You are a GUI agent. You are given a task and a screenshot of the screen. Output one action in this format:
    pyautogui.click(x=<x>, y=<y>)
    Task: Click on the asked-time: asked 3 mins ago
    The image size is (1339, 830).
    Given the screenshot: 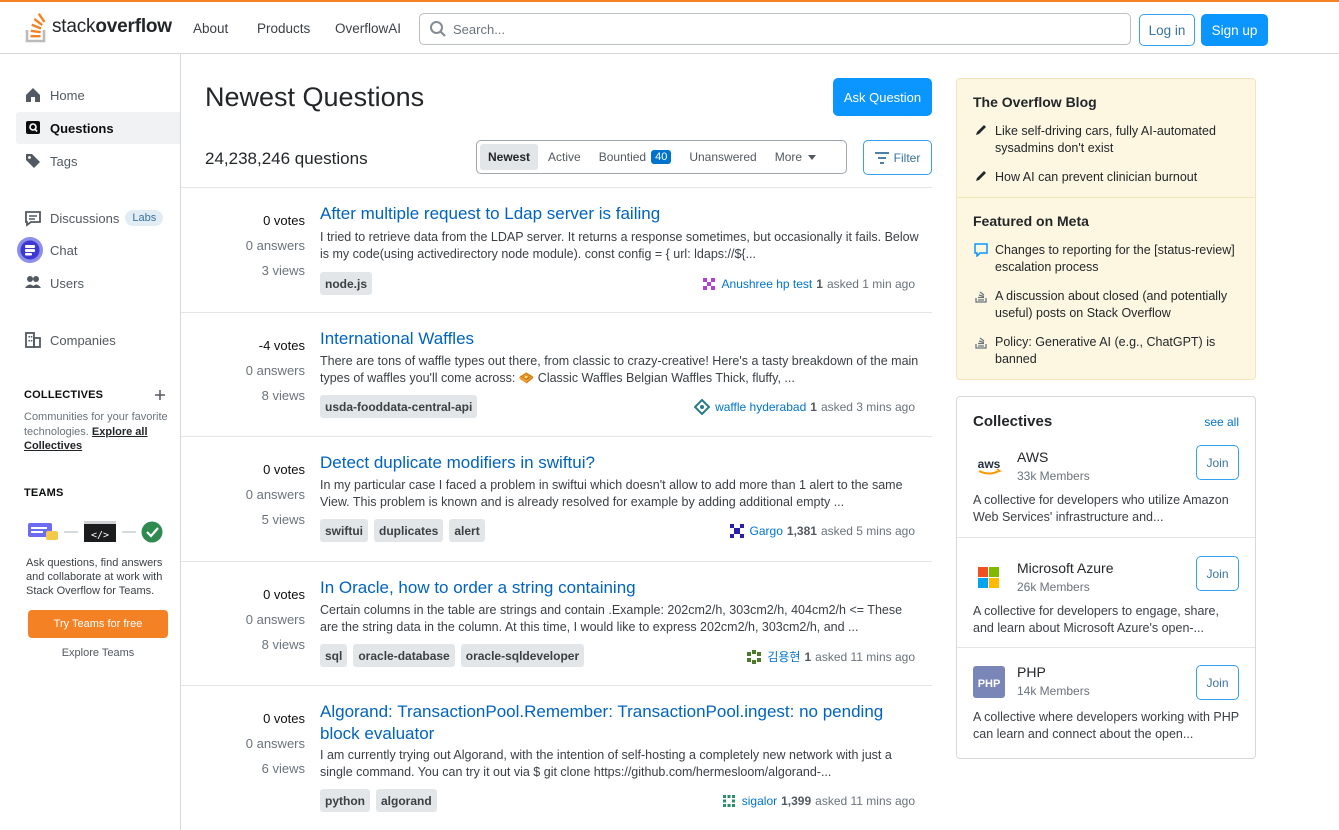 What is the action you would take?
    pyautogui.click(x=867, y=407)
    